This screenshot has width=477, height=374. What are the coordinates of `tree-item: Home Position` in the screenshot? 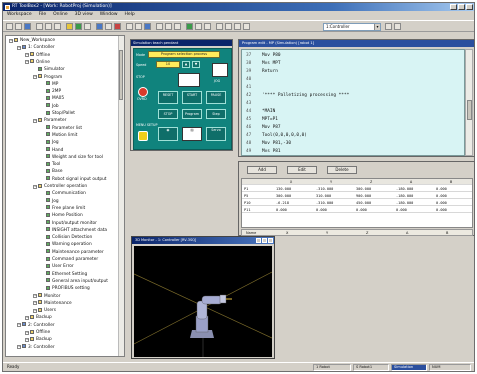 It's located at (62, 215).